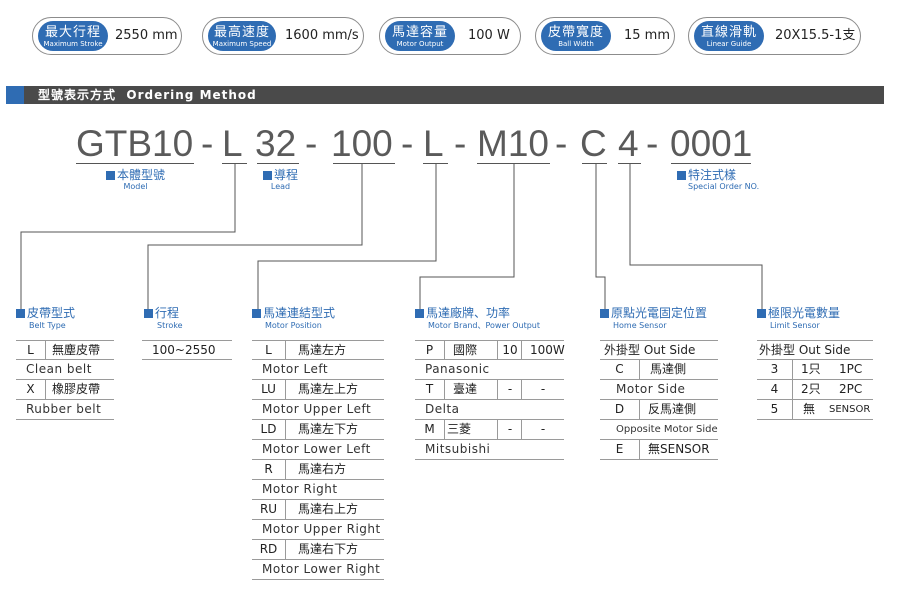 Image resolution: width=902 pixels, height=602 pixels. Describe the element at coordinates (489, 370) in the screenshot. I see `table-row: Panasonic` at that location.